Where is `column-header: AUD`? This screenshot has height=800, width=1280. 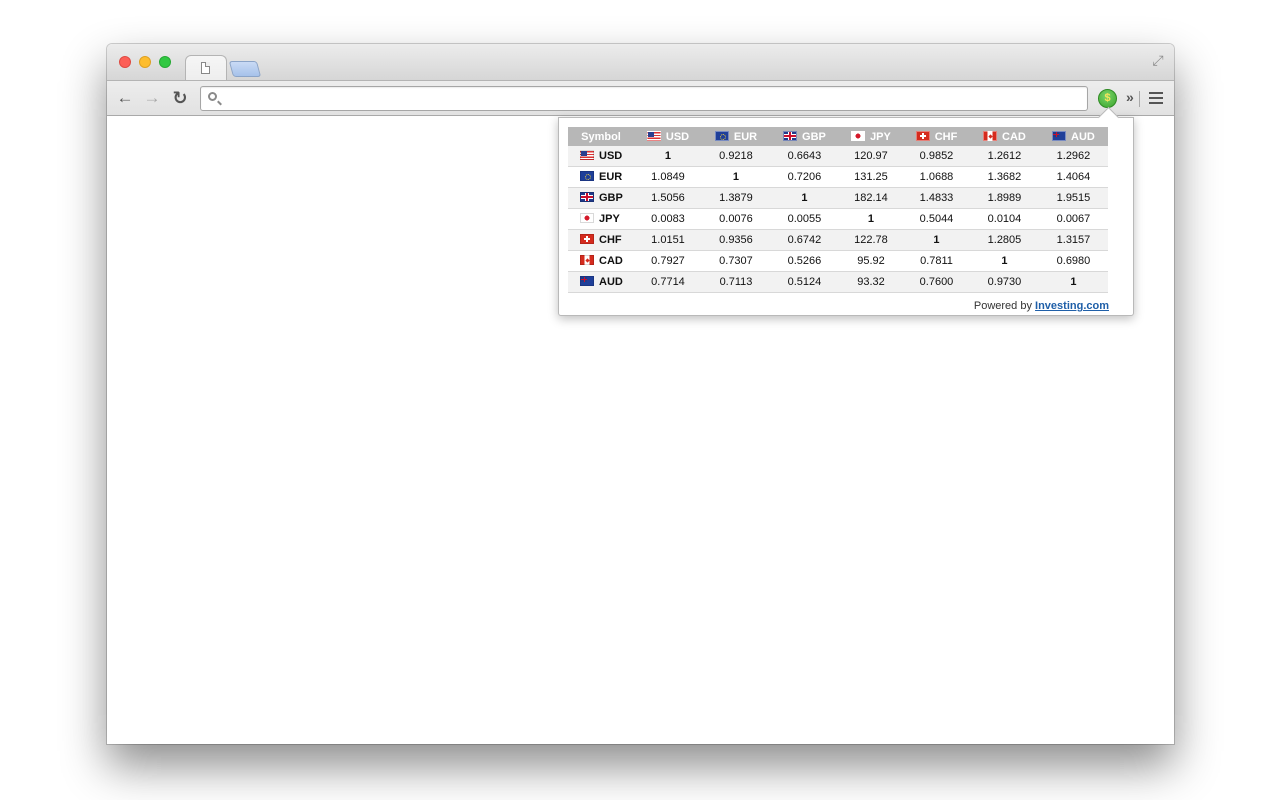 column-header: AUD is located at coordinates (1073, 136).